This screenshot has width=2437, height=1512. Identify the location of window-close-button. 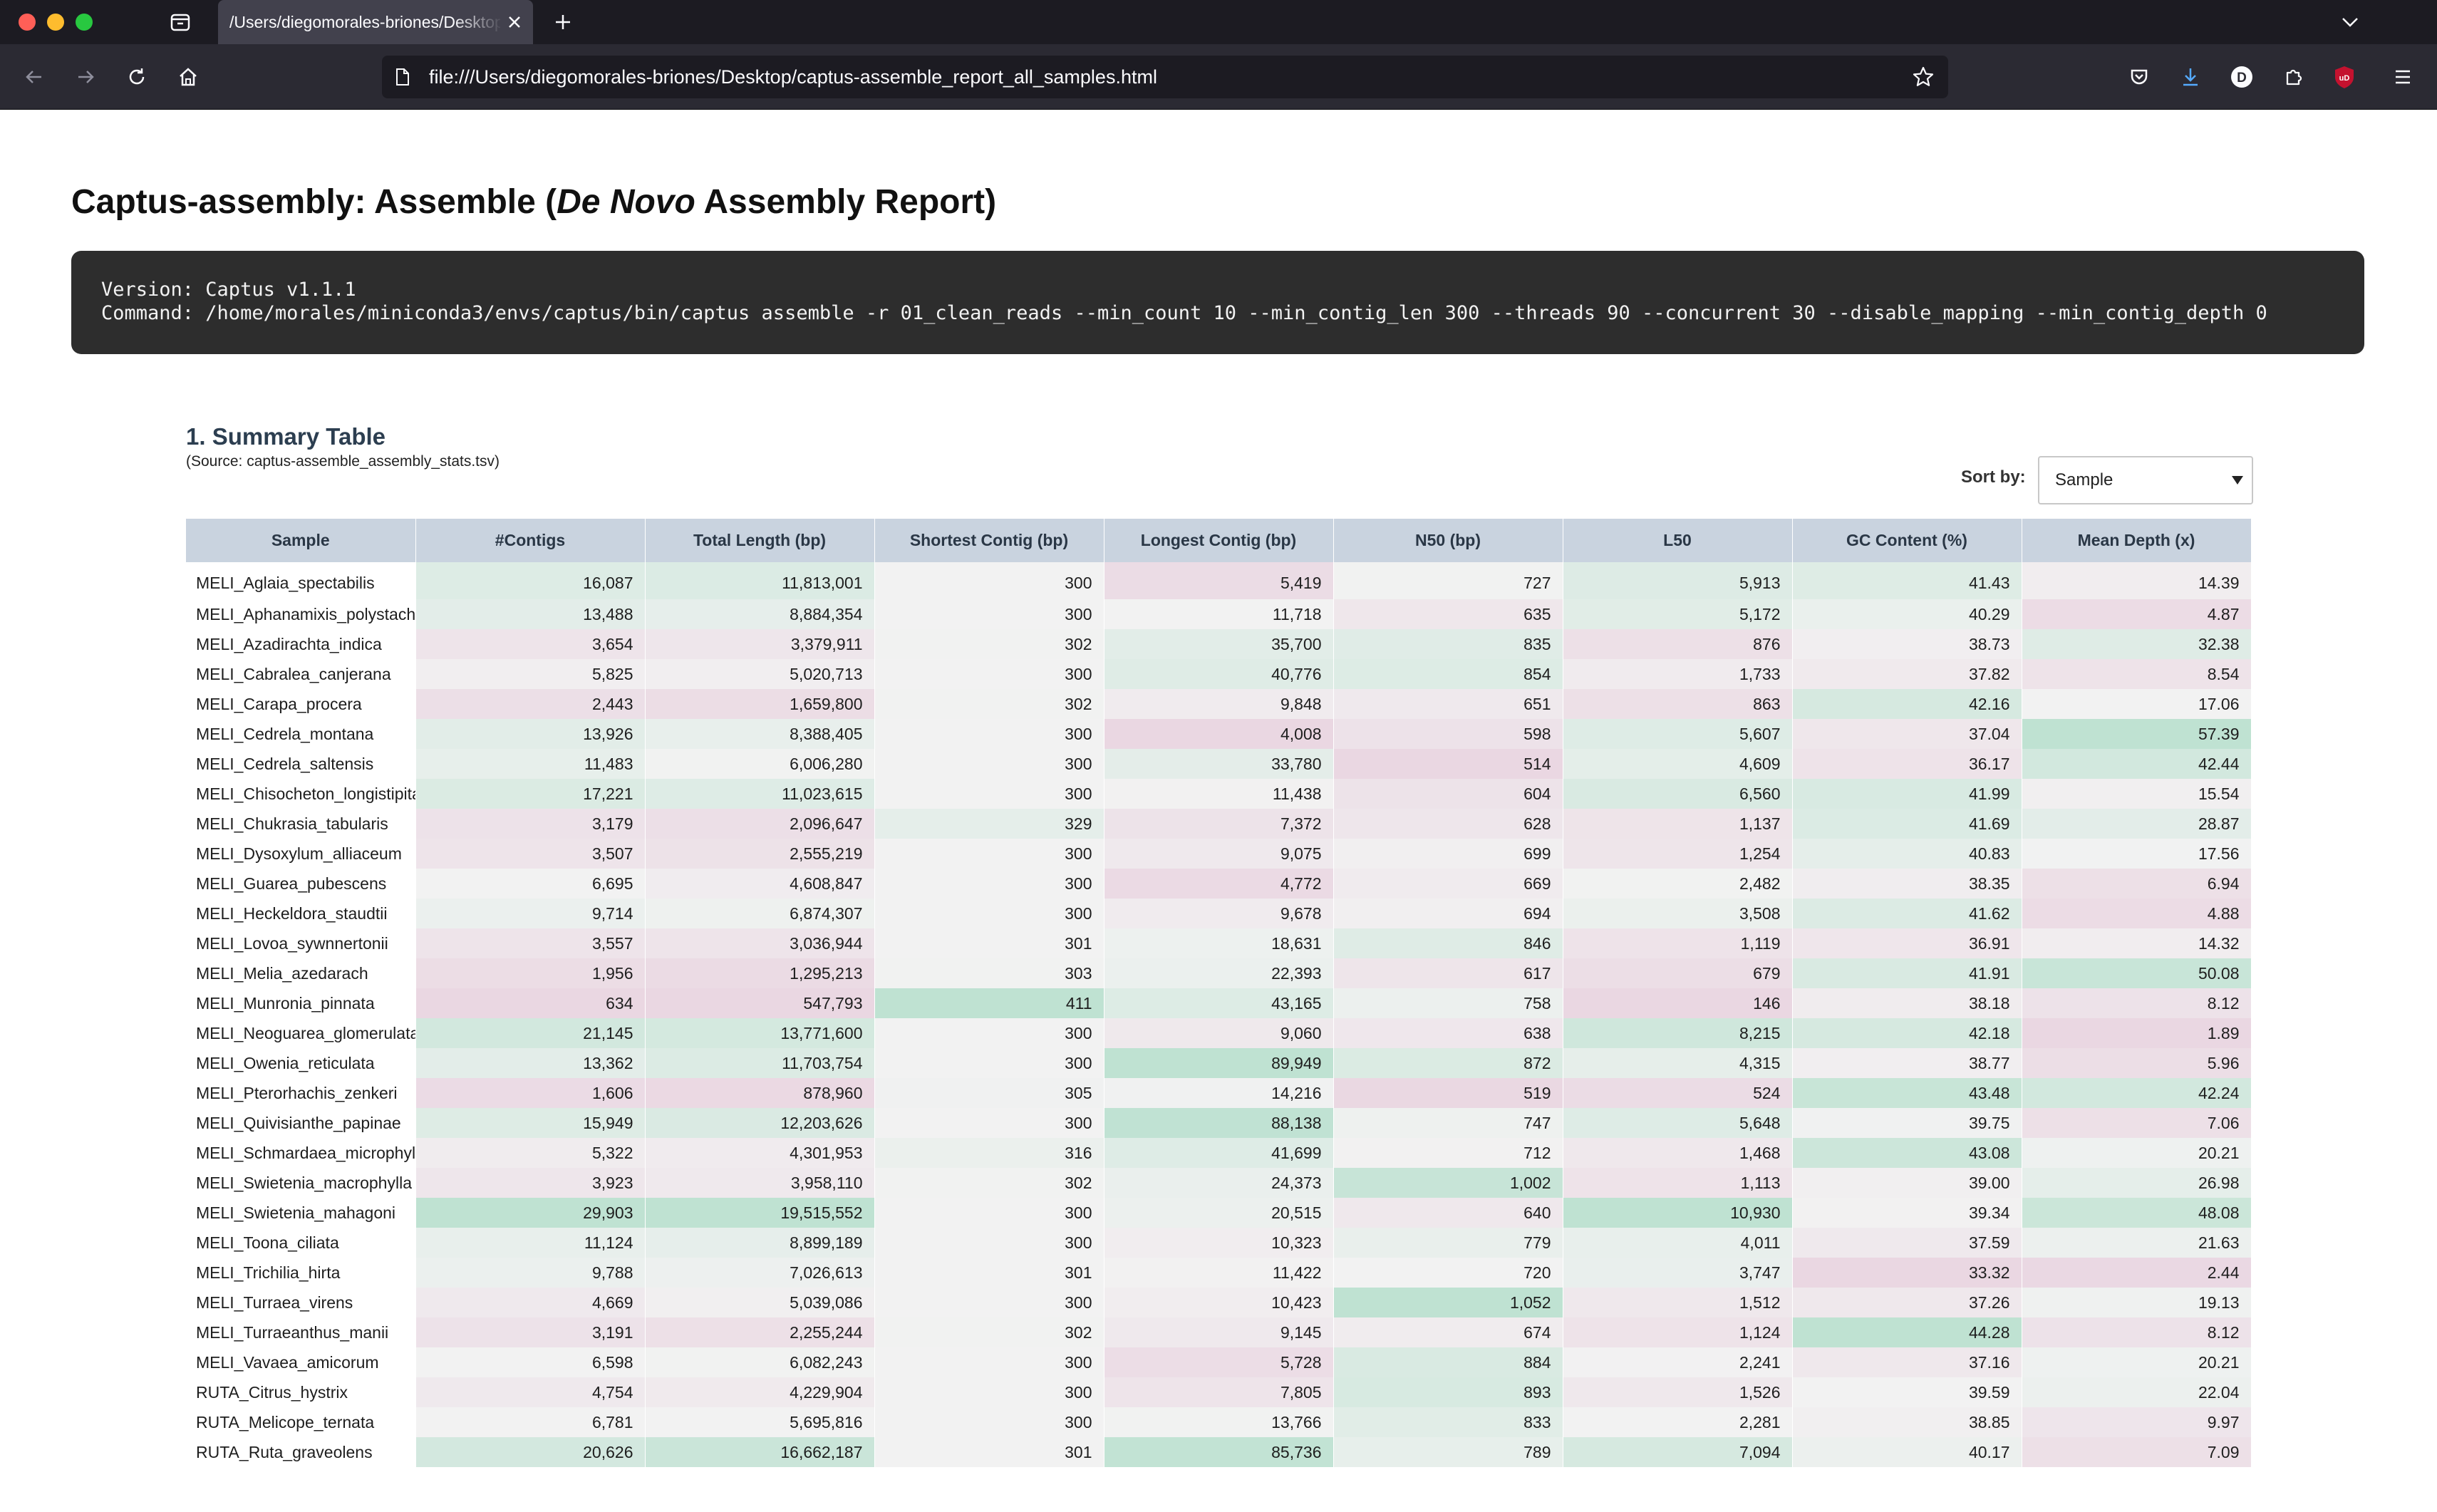
(27, 22).